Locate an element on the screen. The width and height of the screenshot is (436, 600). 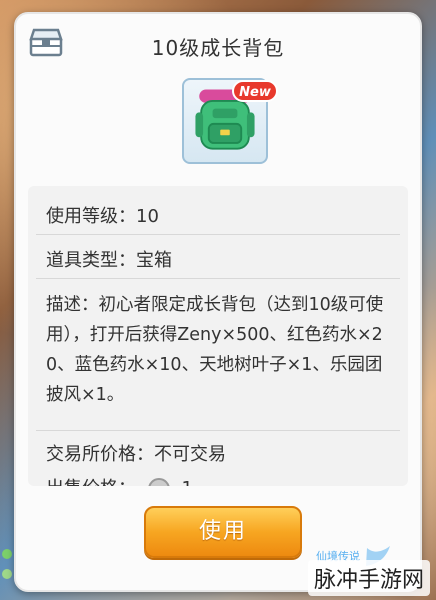
zeny-coin-icon is located at coordinates (158, 482).